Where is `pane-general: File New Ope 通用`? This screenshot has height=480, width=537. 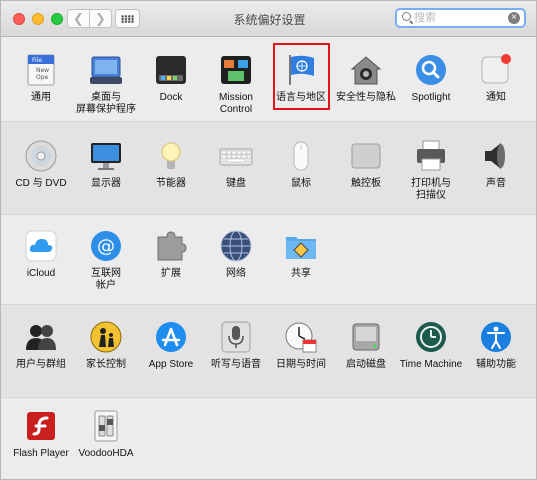
pane-general: File New Ope 通用 is located at coordinates (41, 78).